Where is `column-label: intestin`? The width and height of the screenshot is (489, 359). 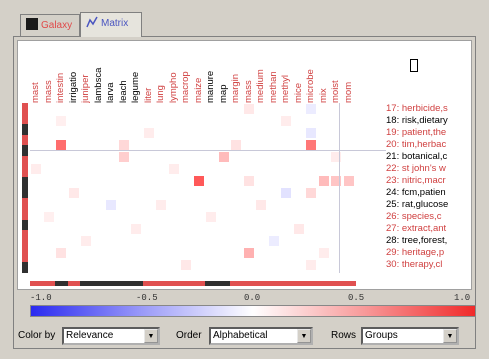 column-label: intestin is located at coordinates (61, 74).